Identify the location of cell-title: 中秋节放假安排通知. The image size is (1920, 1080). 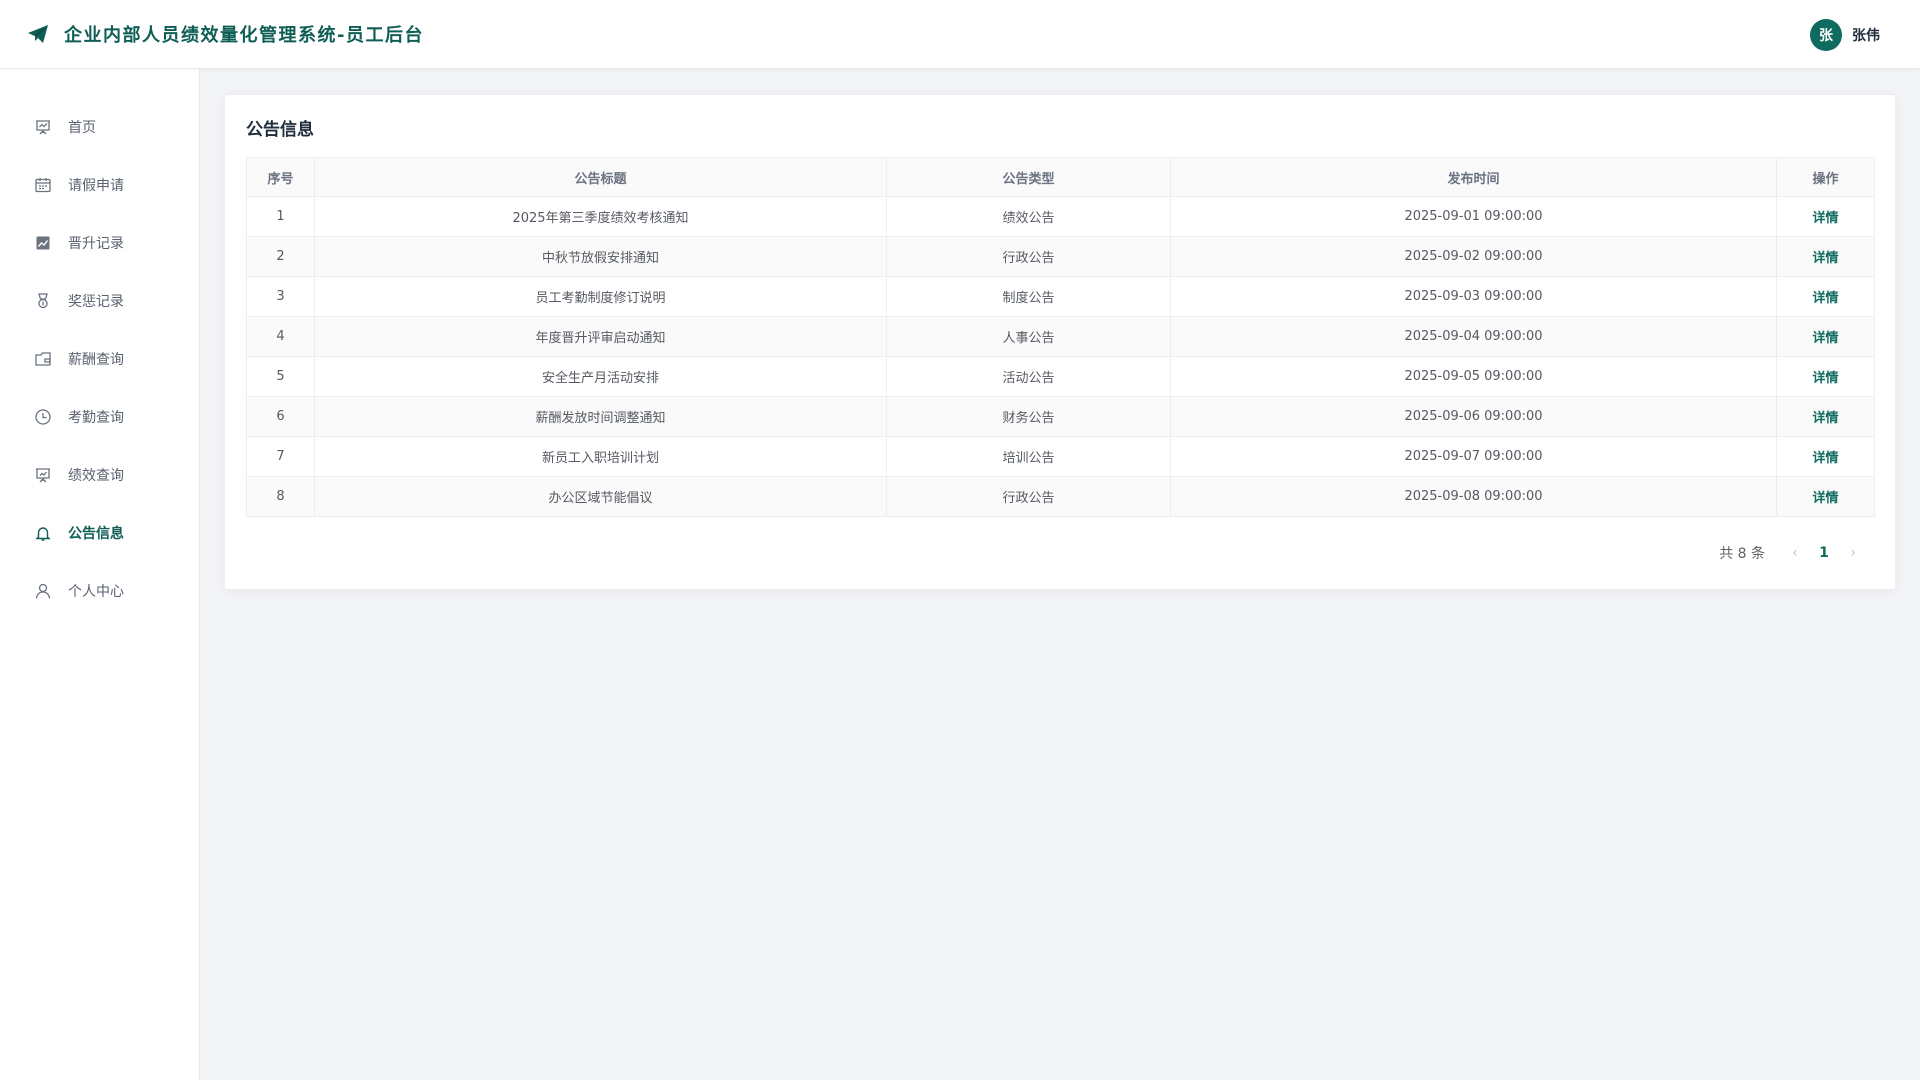
(600, 256).